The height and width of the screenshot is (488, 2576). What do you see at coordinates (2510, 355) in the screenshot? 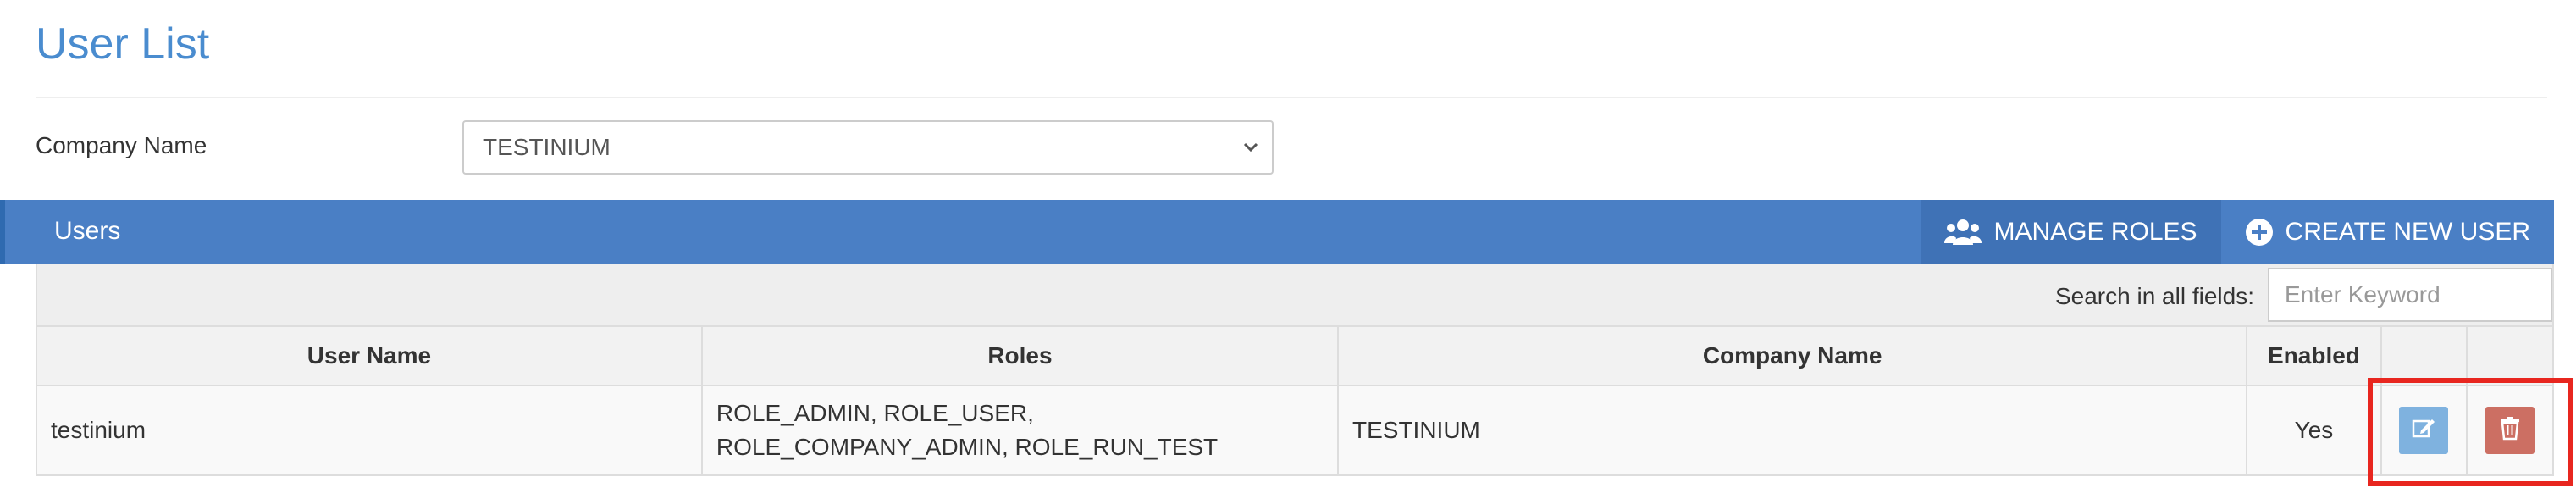
I see `header-delete` at bounding box center [2510, 355].